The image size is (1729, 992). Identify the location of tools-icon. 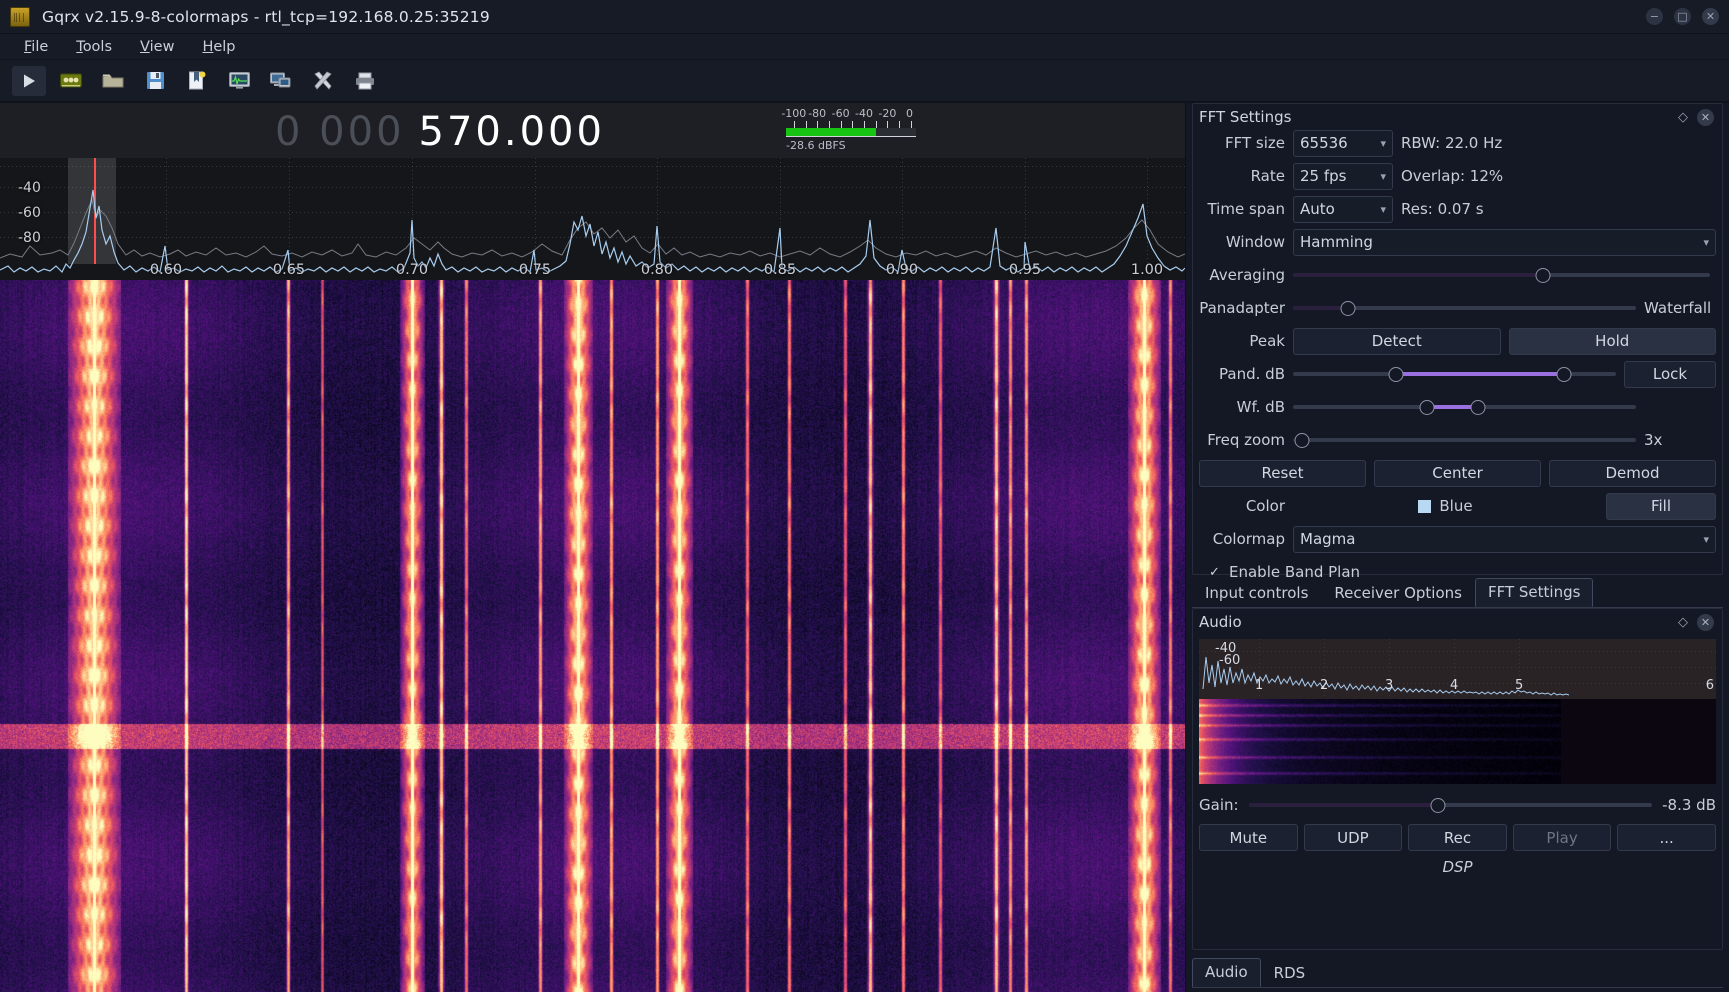
(323, 81).